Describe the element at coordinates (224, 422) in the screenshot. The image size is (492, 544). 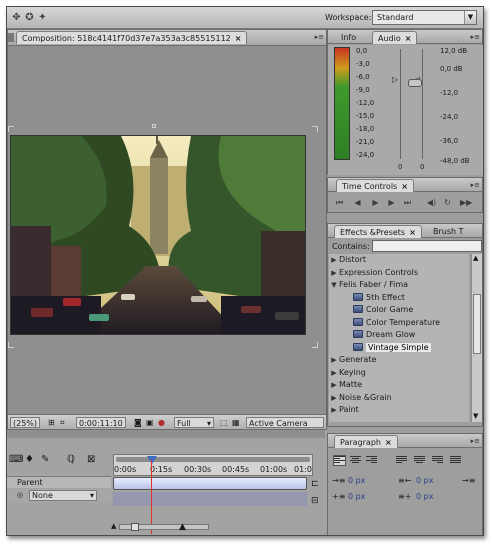
I see `region-icon: ⬚` at that location.